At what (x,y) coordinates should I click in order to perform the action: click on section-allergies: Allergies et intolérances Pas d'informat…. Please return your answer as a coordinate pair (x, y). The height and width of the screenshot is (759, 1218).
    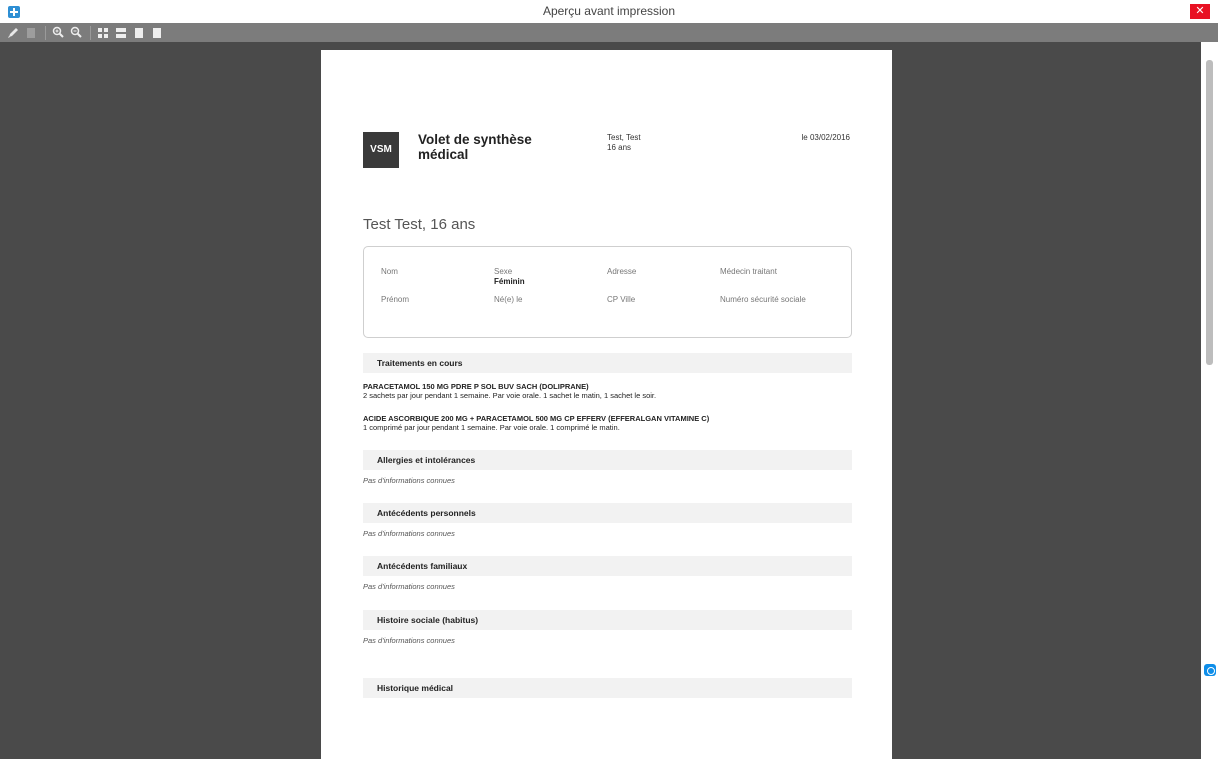
    Looking at the image, I should click on (607, 467).